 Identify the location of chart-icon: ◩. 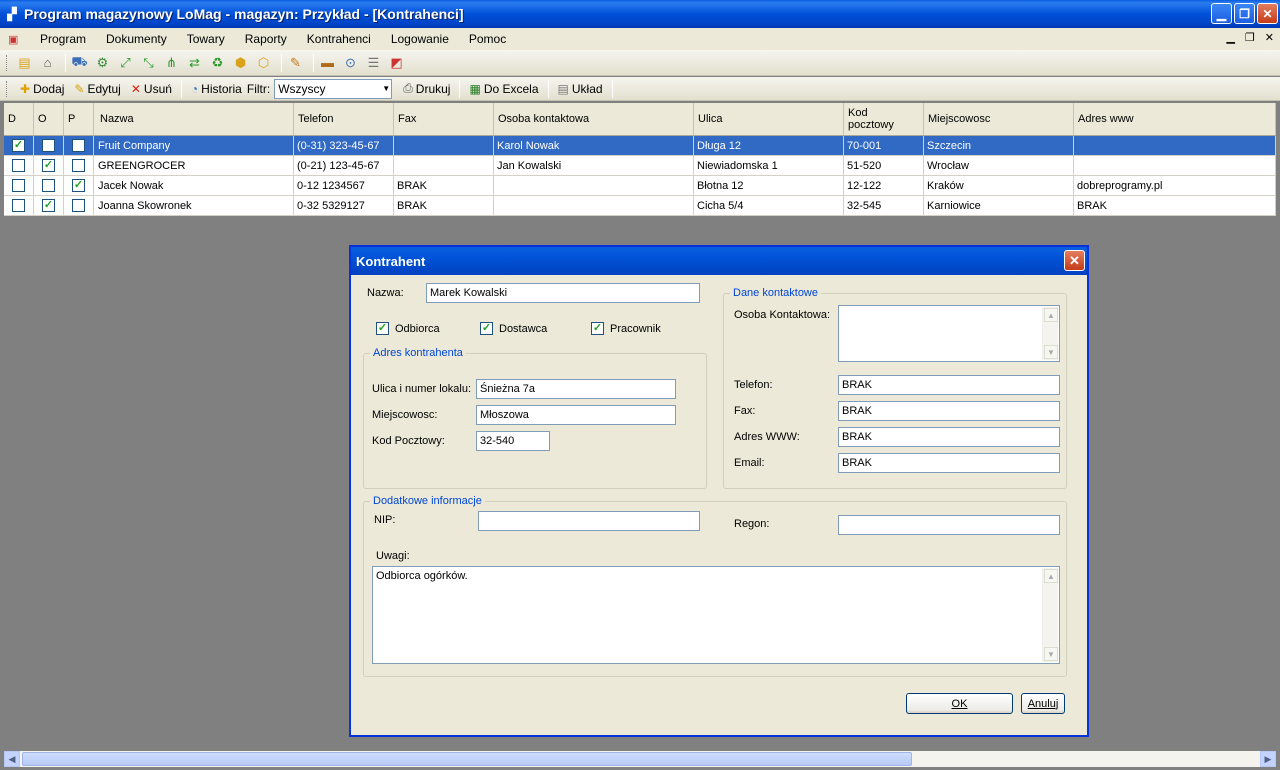
(396, 63).